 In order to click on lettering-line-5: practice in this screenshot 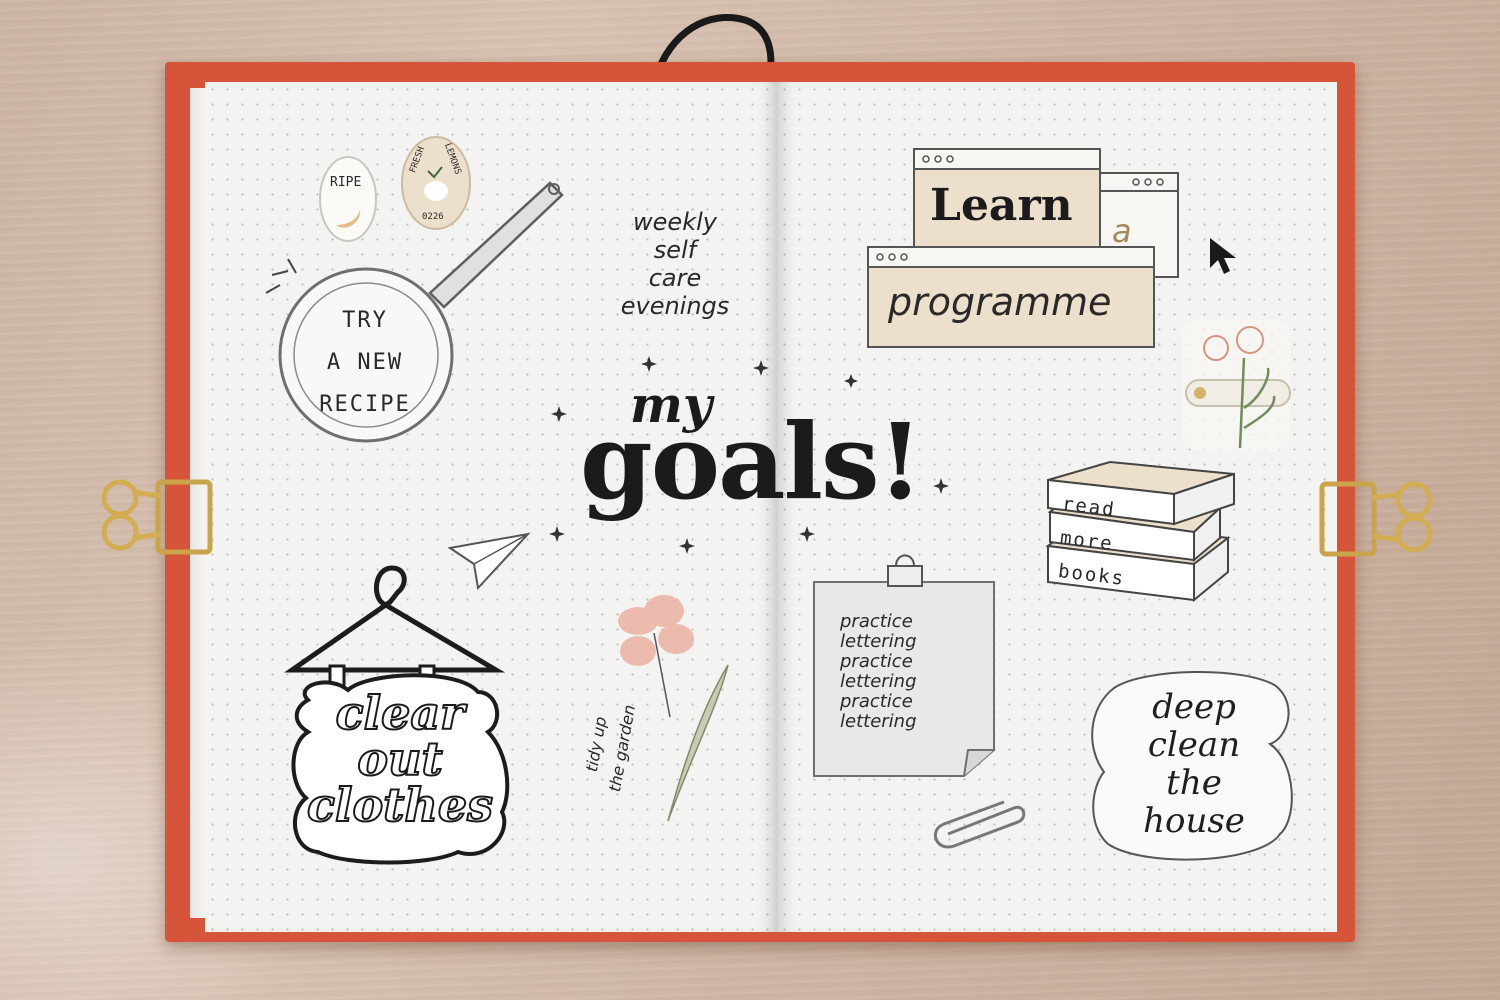, I will do `click(876, 701)`.